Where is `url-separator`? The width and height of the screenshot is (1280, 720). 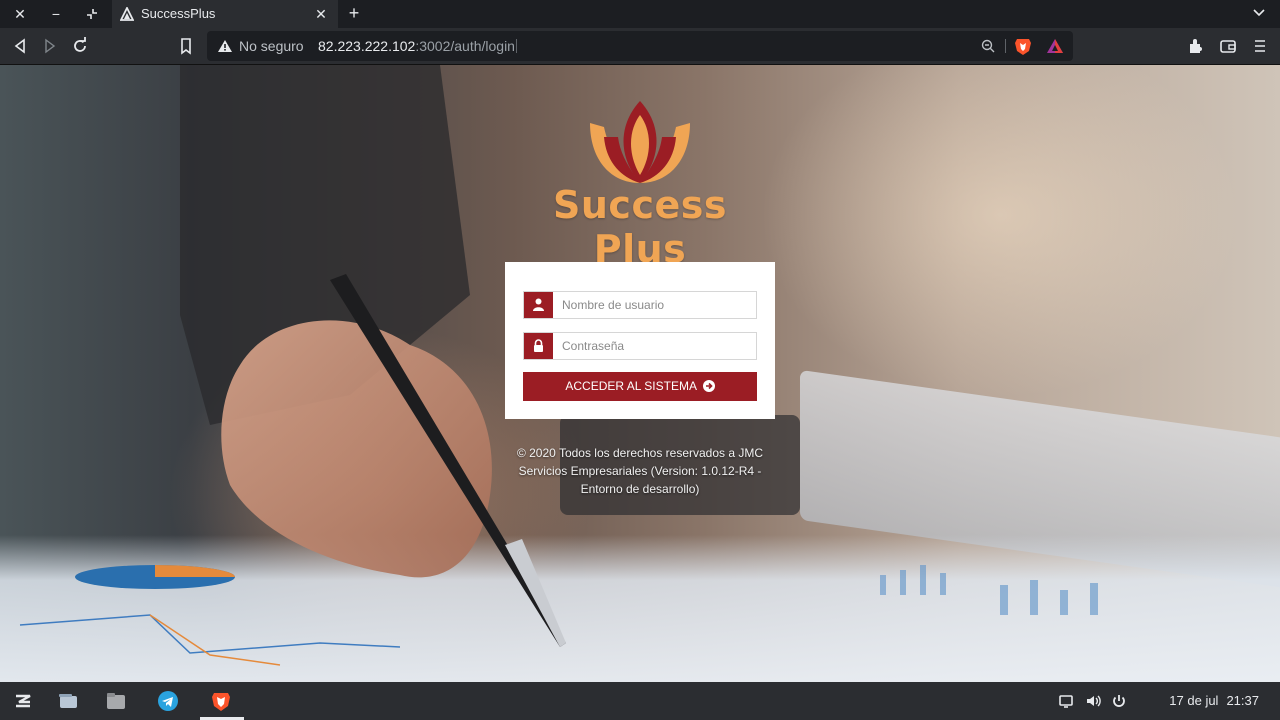
url-separator is located at coordinates (516, 46).